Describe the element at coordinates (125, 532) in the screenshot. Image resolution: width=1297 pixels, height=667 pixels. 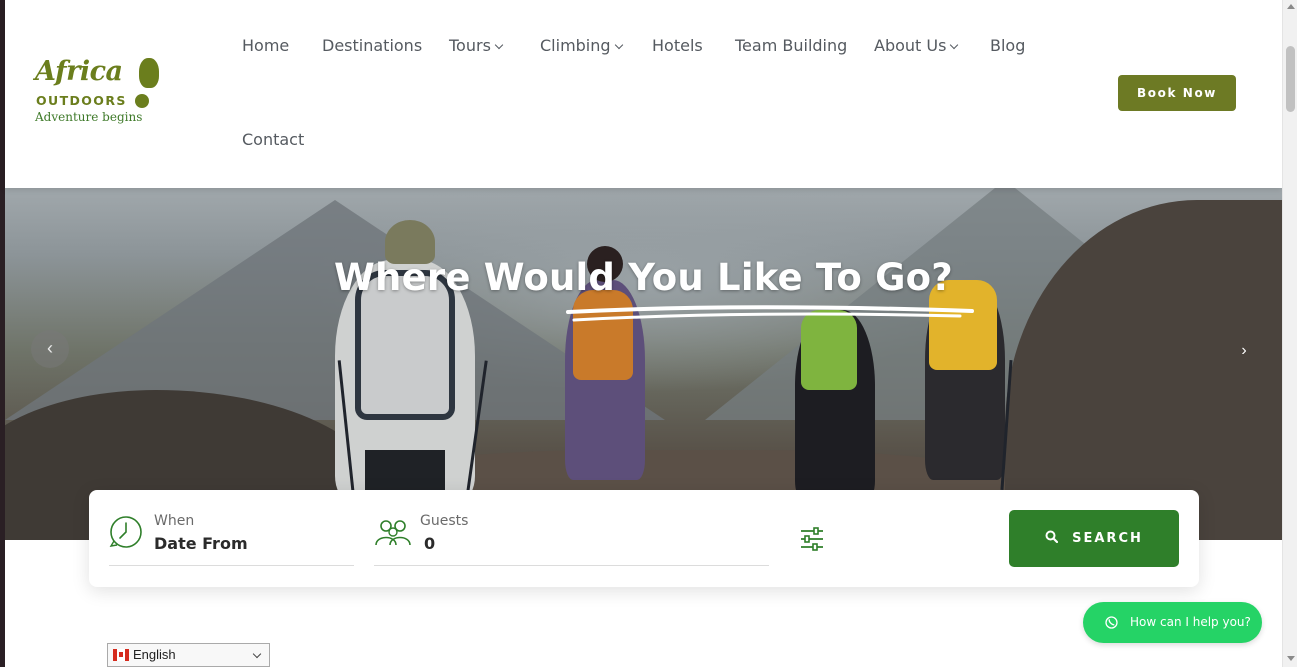
I see `clock-icon` at that location.